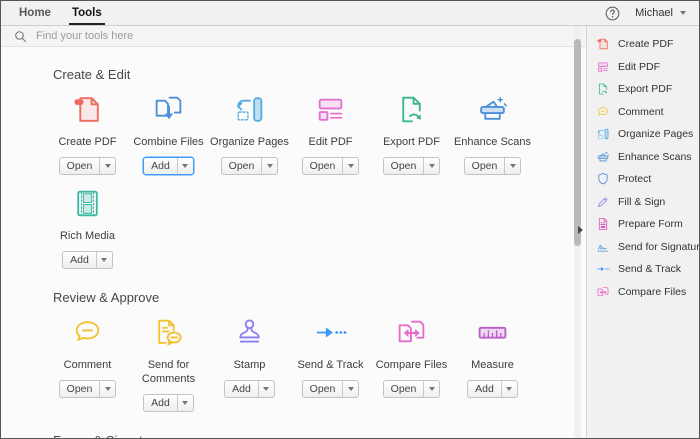  Describe the element at coordinates (643, 134) in the screenshot. I see `sidebar-item-organize-pages: Organize Pages` at that location.